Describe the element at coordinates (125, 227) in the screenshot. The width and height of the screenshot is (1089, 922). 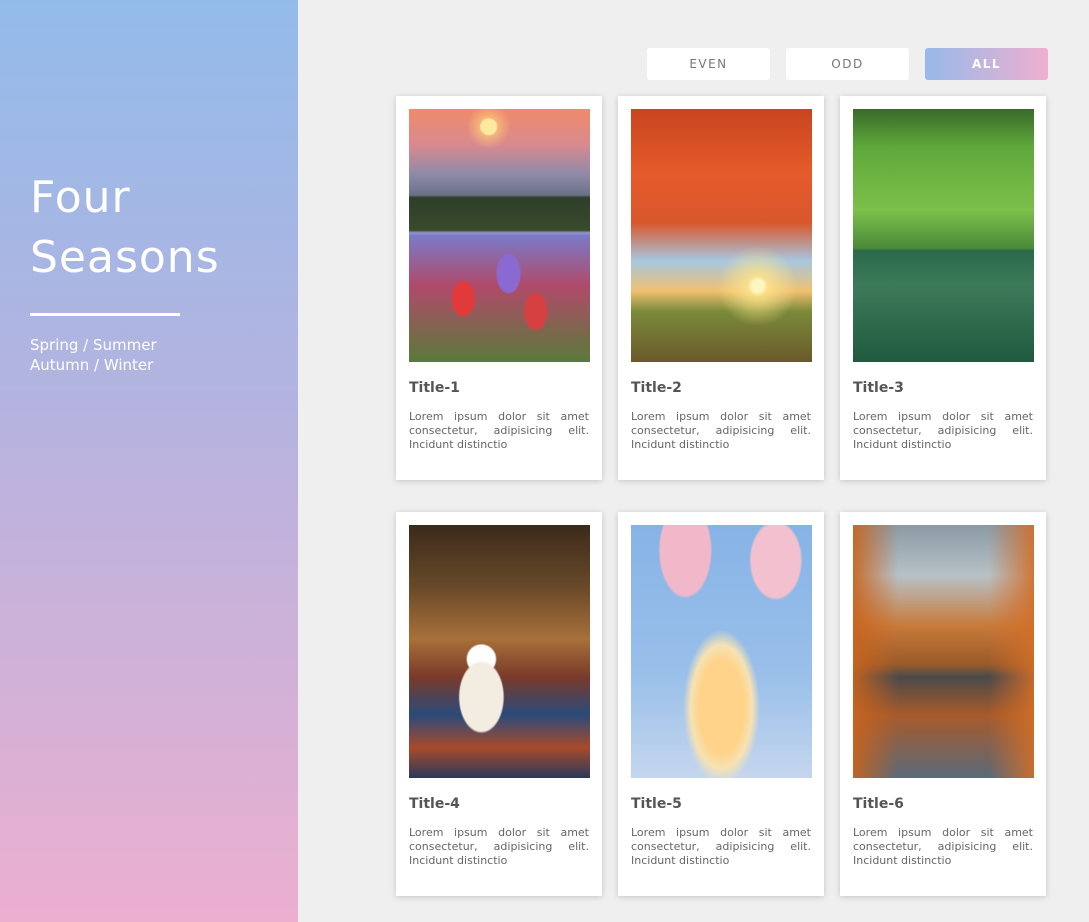
I see `page-title: Four Seasons` at that location.